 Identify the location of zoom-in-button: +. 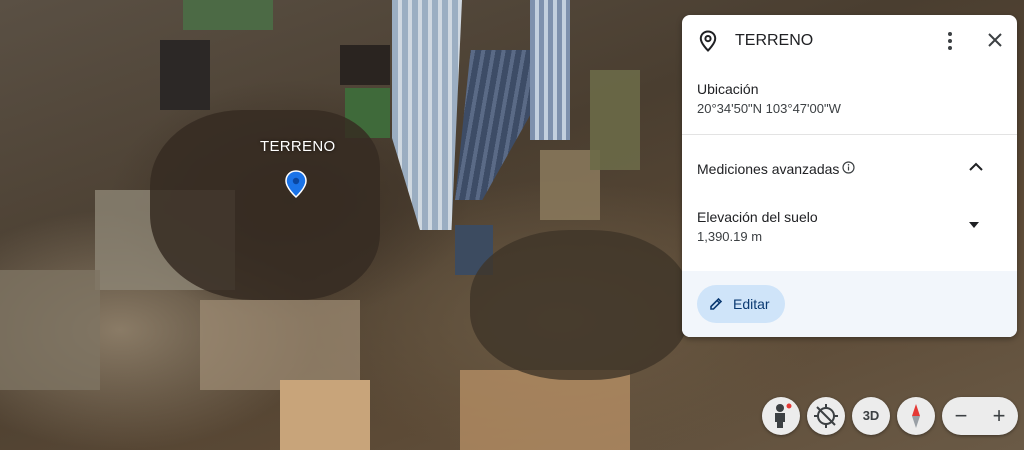
(999, 416).